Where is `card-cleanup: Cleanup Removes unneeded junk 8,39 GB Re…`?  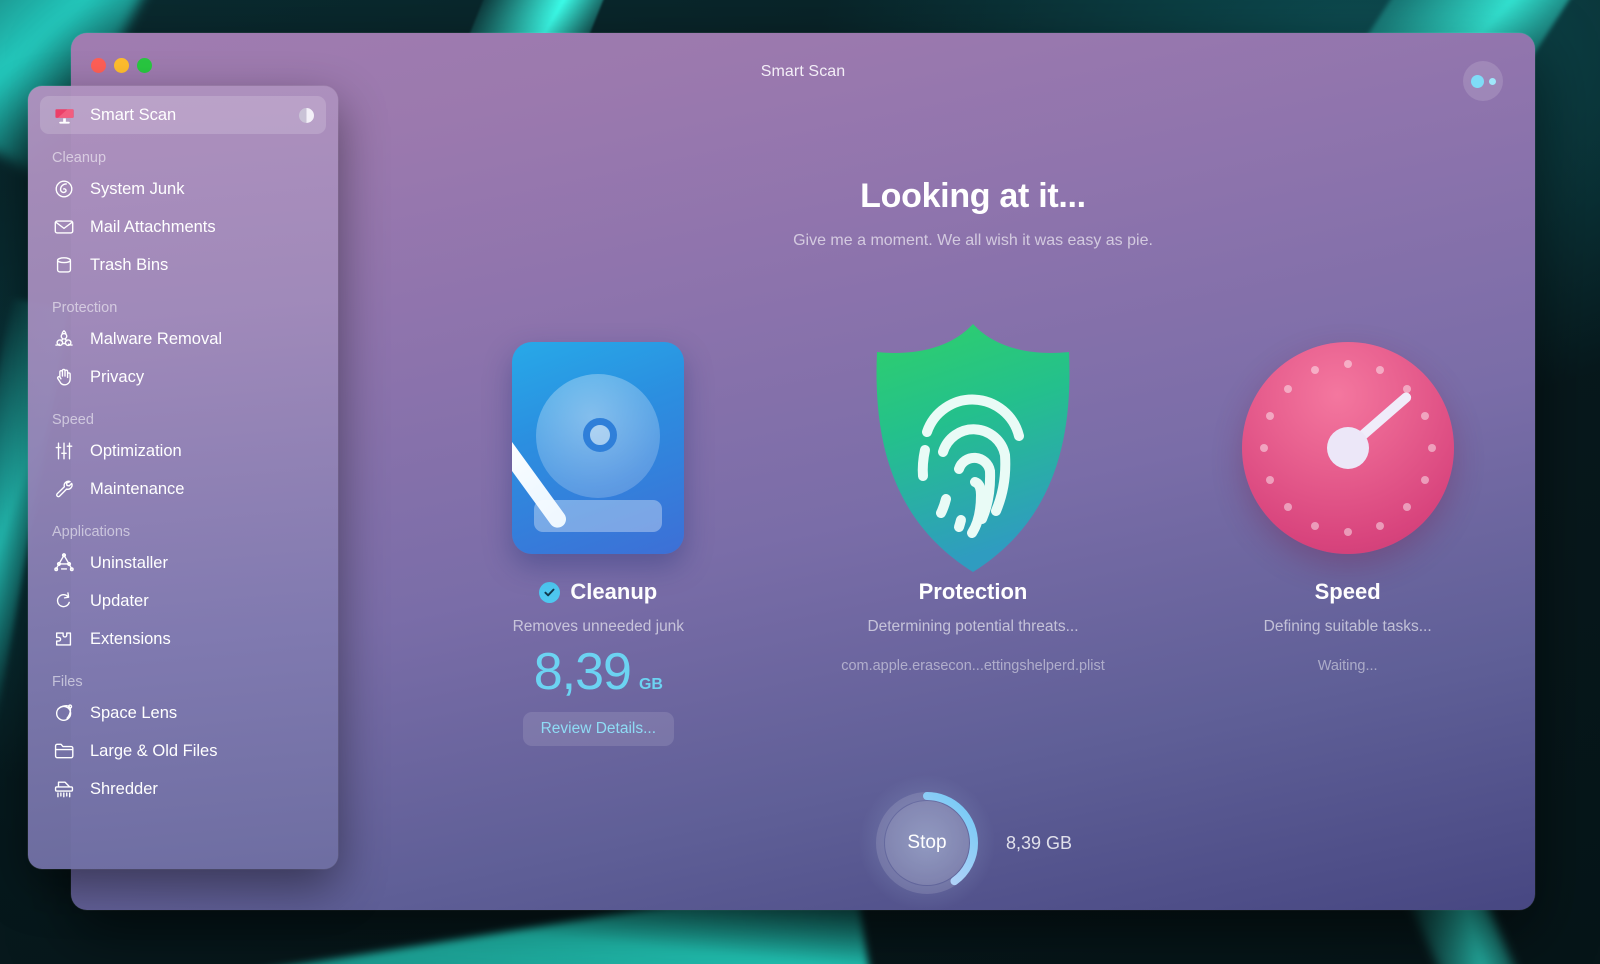
card-cleanup: Cleanup Removes unneeded junk 8,39 GB Re… is located at coordinates (598, 534).